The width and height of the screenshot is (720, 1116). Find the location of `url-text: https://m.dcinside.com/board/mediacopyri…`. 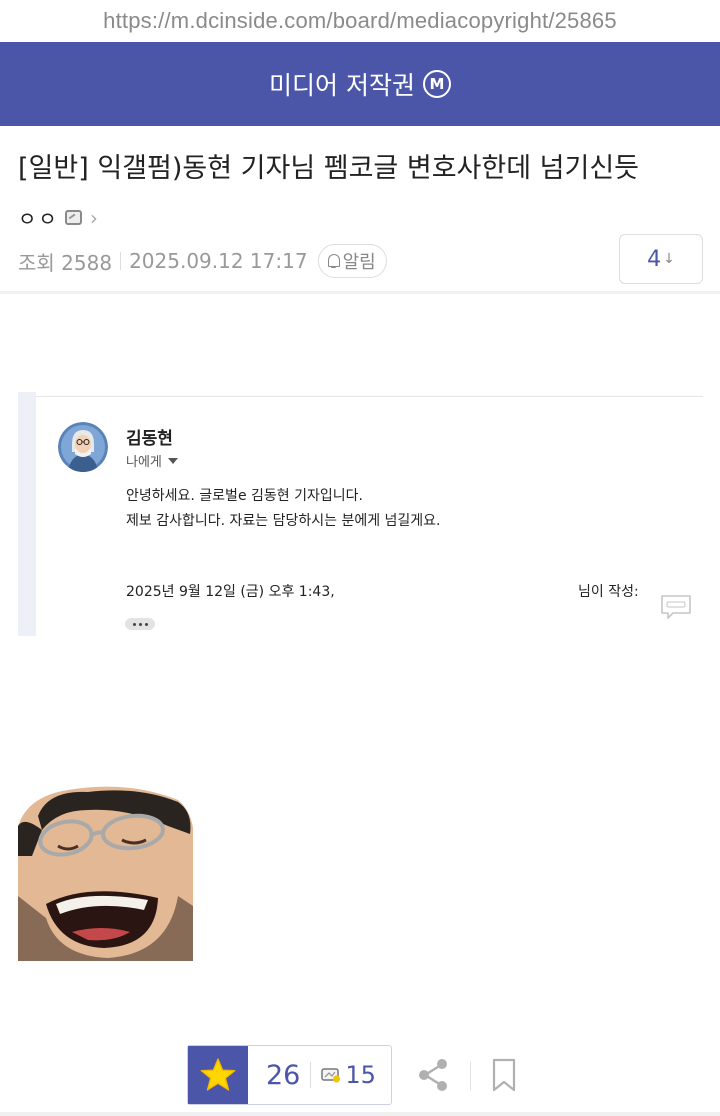

url-text: https://m.dcinside.com/board/mediacopyri… is located at coordinates (360, 20).